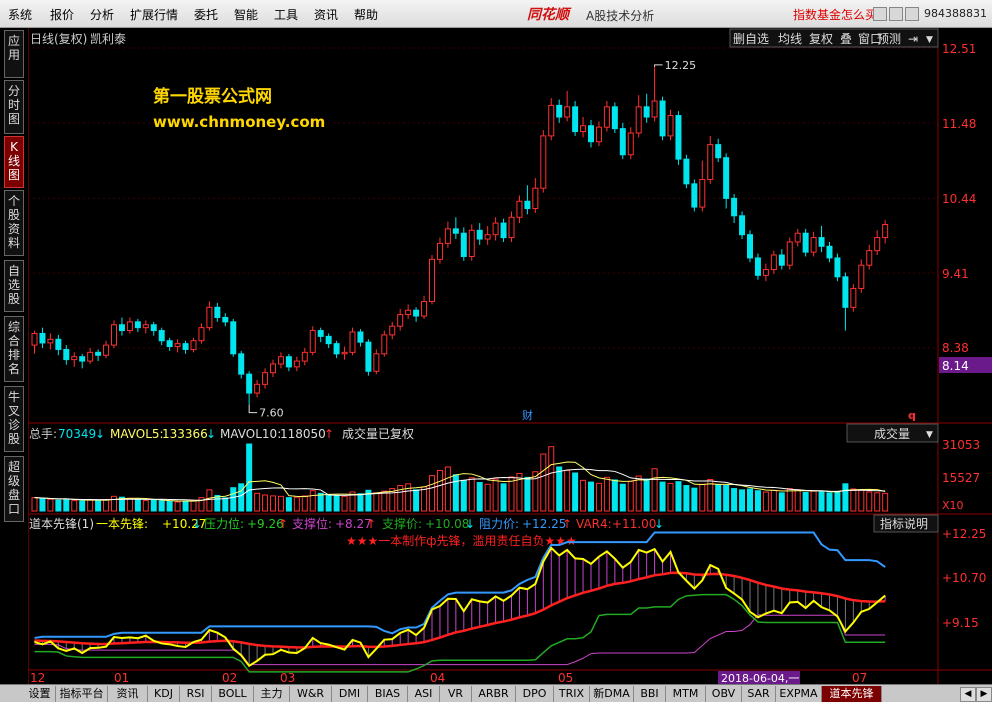 The height and width of the screenshot is (702, 992). Describe the element at coordinates (929, 435) in the screenshot. I see `chevron-down-icon: ▼` at that location.